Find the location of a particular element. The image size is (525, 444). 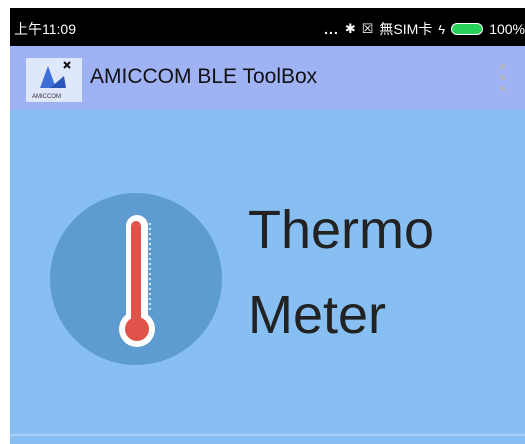

thermometer-button is located at coordinates (136, 279).